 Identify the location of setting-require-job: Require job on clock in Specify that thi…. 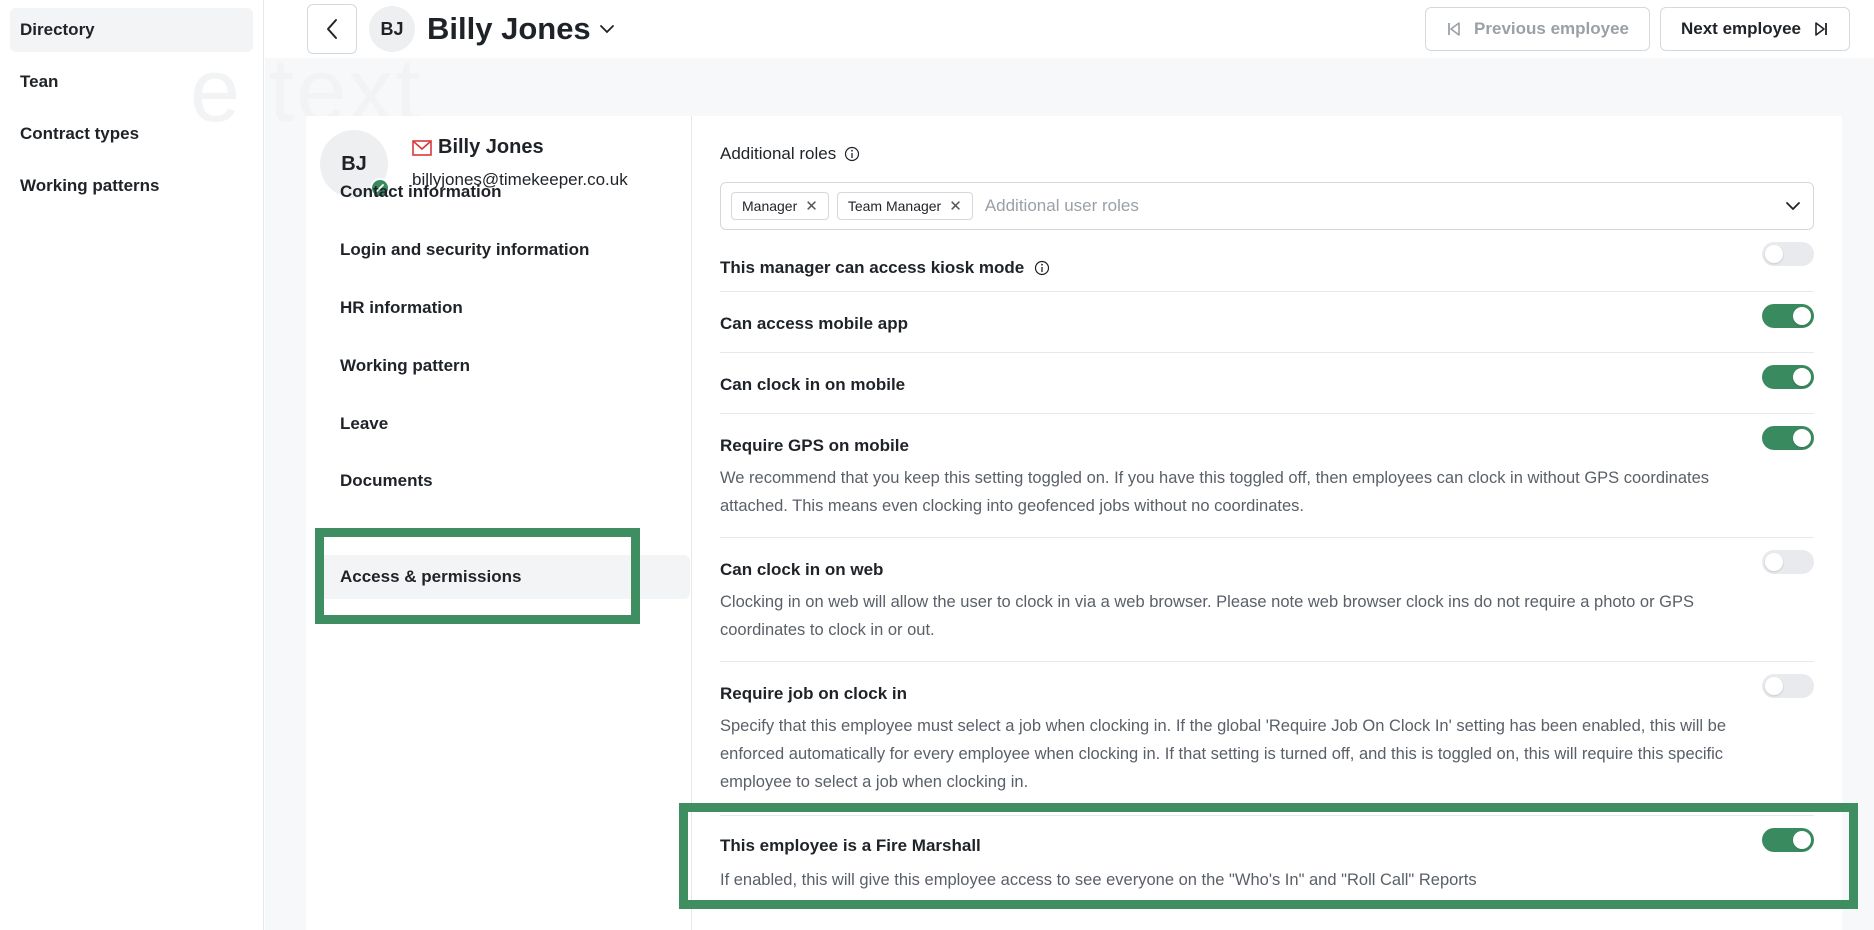
(1267, 739).